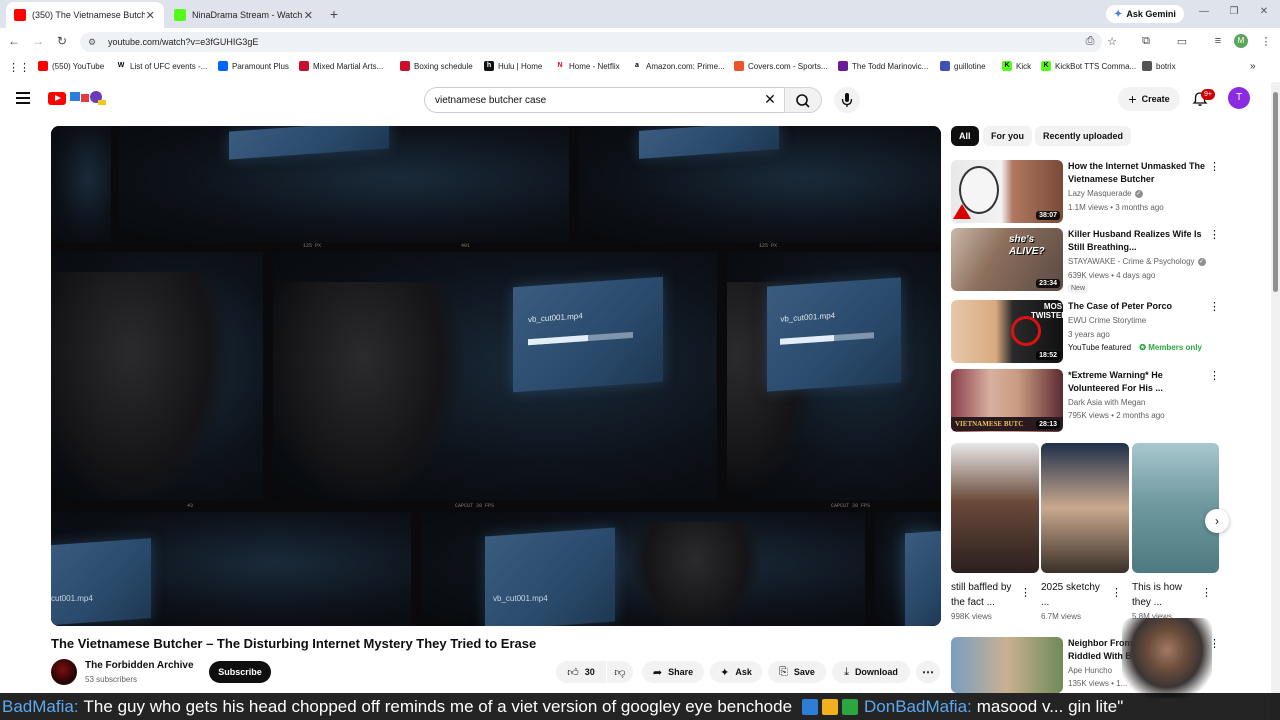  What do you see at coordinates (14, 41) in the screenshot?
I see `back-arrow-icon: ←` at bounding box center [14, 41].